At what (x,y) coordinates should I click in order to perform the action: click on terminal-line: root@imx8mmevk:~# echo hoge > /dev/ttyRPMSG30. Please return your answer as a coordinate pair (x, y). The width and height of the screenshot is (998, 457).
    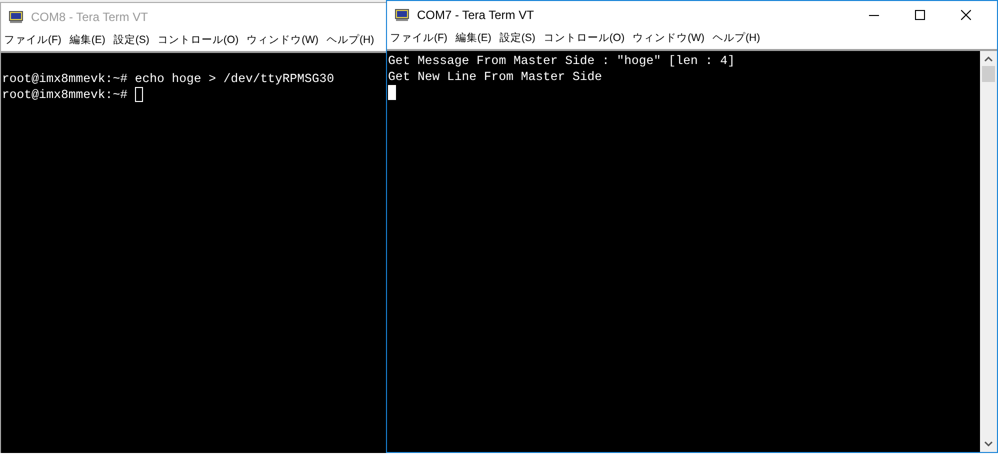
    Looking at the image, I should click on (168, 79).